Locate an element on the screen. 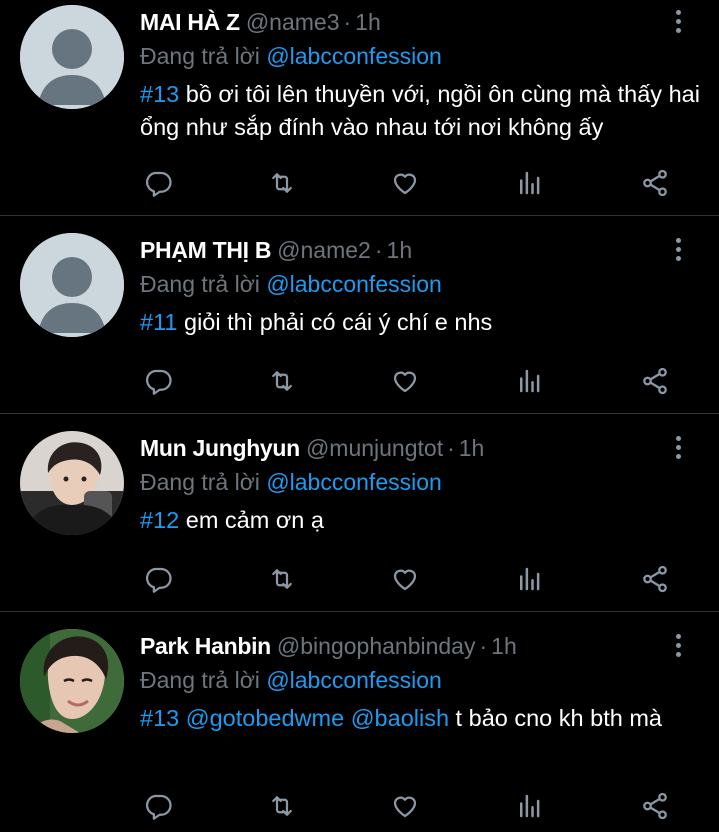 The width and height of the screenshot is (719, 832). author-name: Park Hanbin is located at coordinates (205, 646).